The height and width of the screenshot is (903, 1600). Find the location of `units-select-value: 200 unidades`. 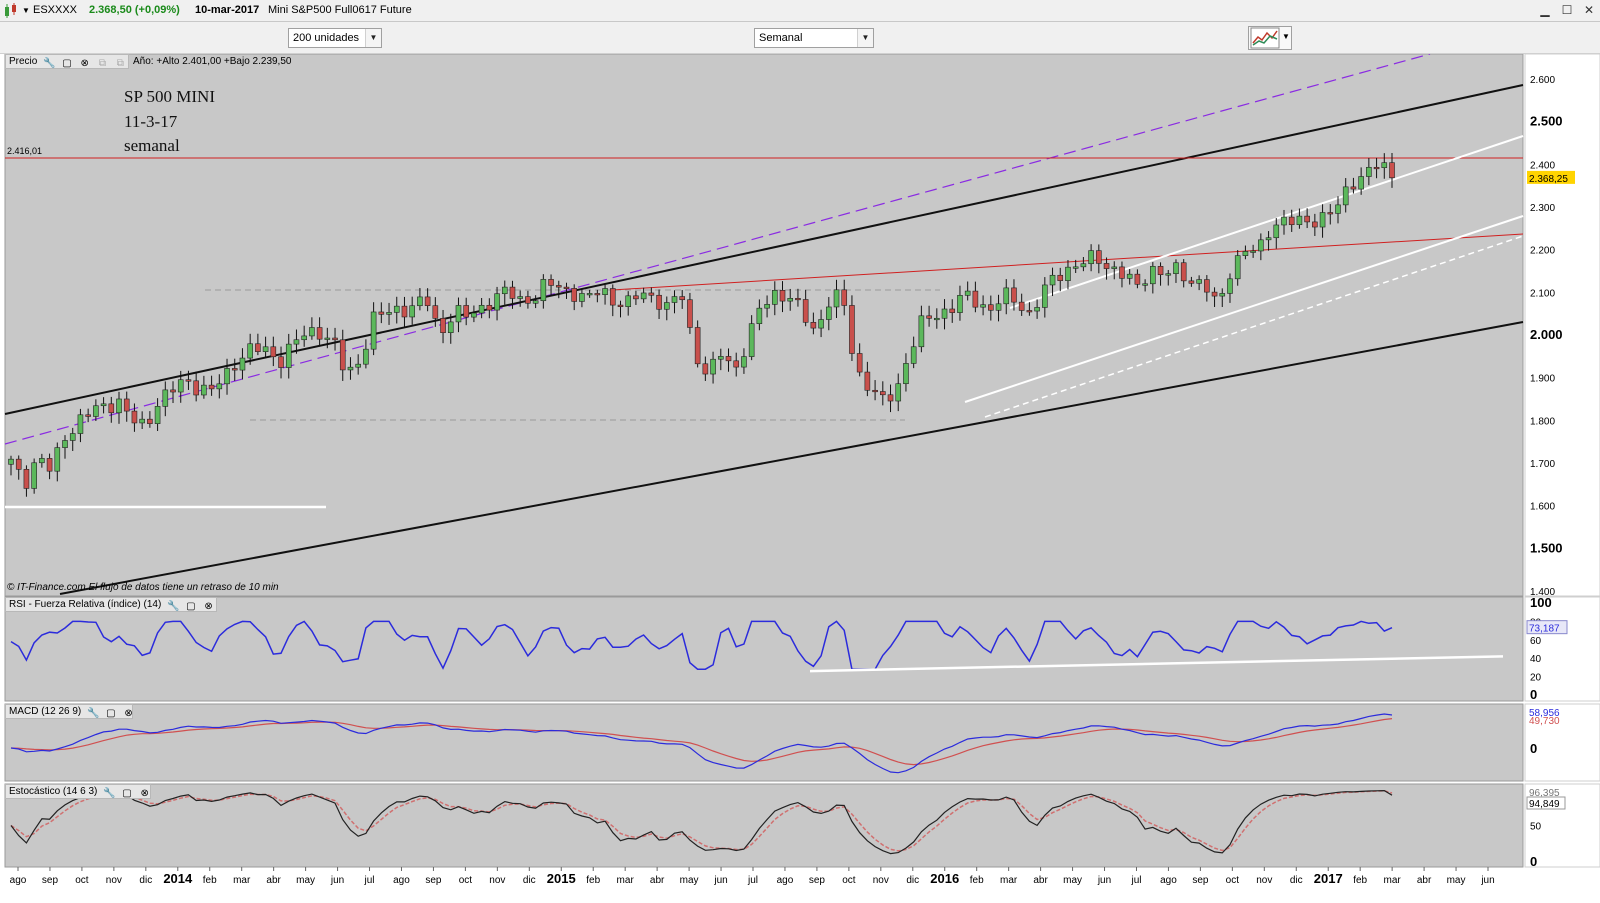

units-select-value: 200 unidades is located at coordinates (326, 38).